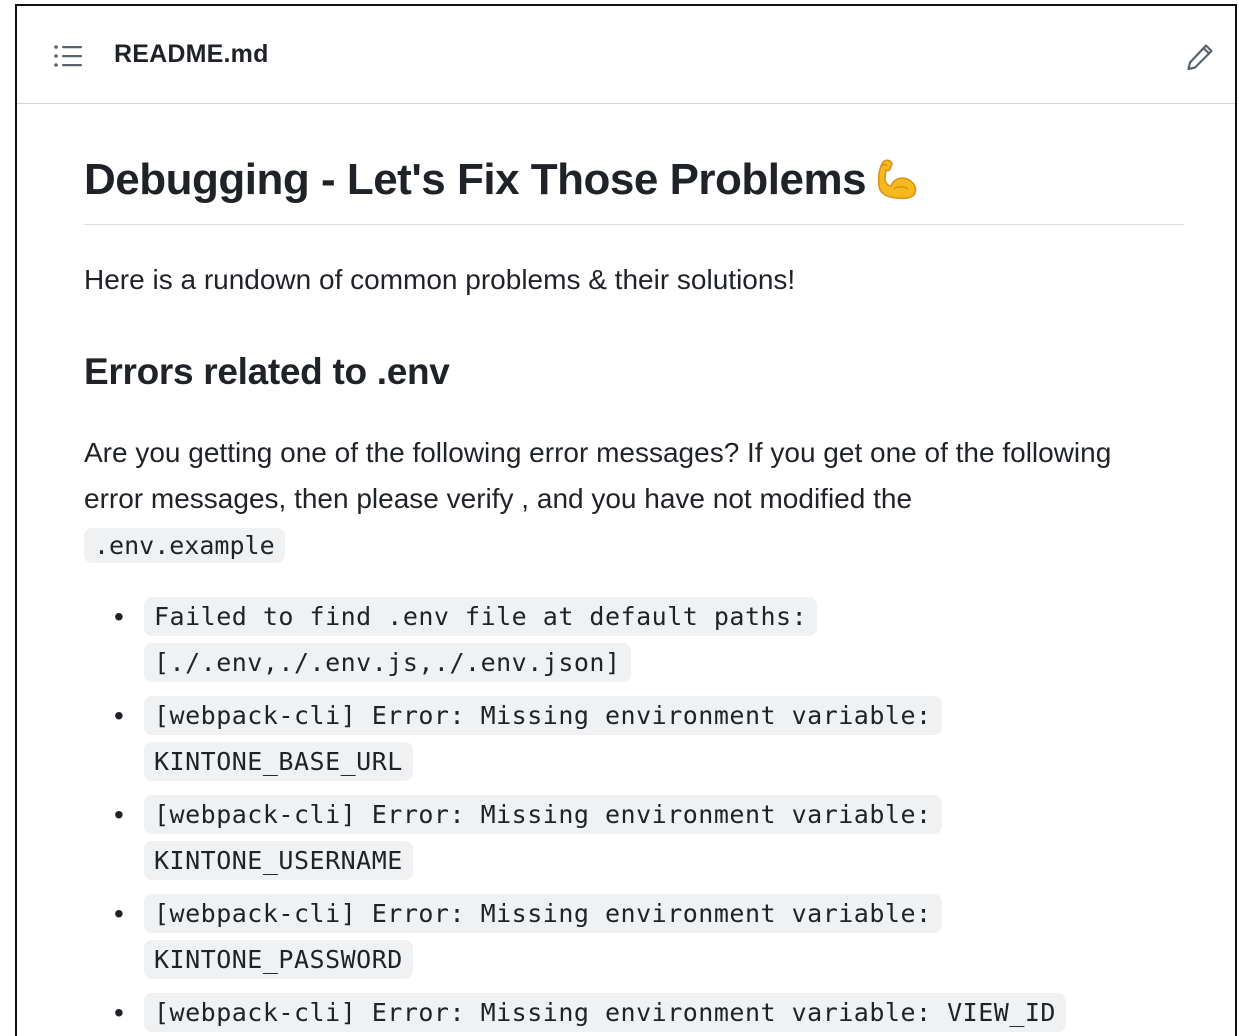 The image size is (1239, 1036). I want to click on env-example-code: .env.example, so click(184, 545).